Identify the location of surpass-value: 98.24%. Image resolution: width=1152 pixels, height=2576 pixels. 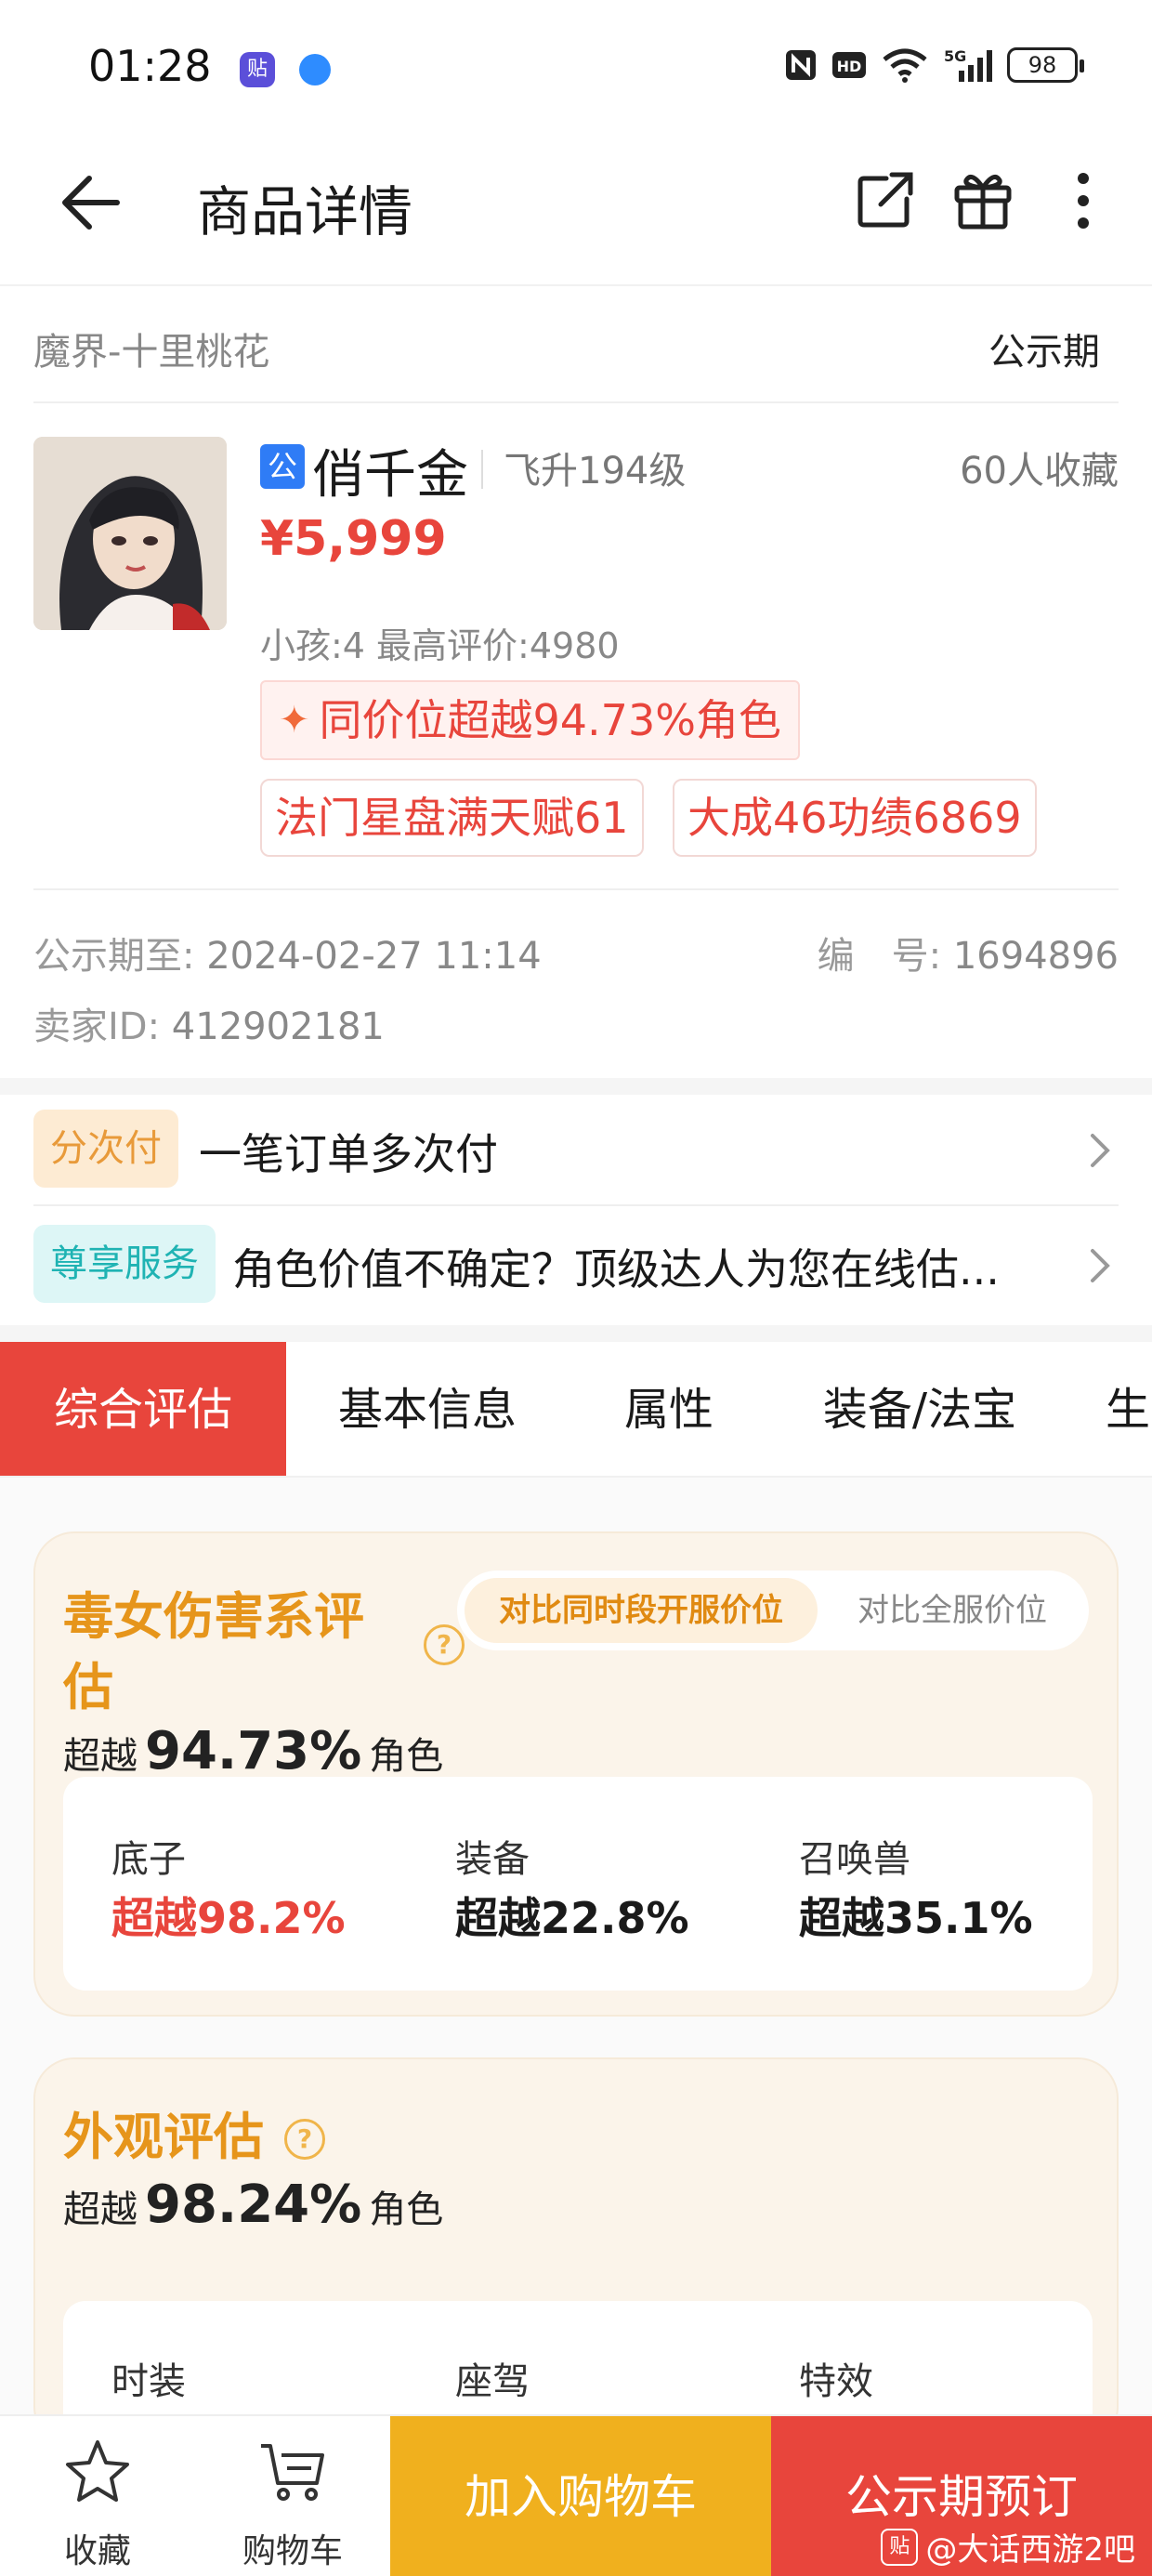
(253, 2205).